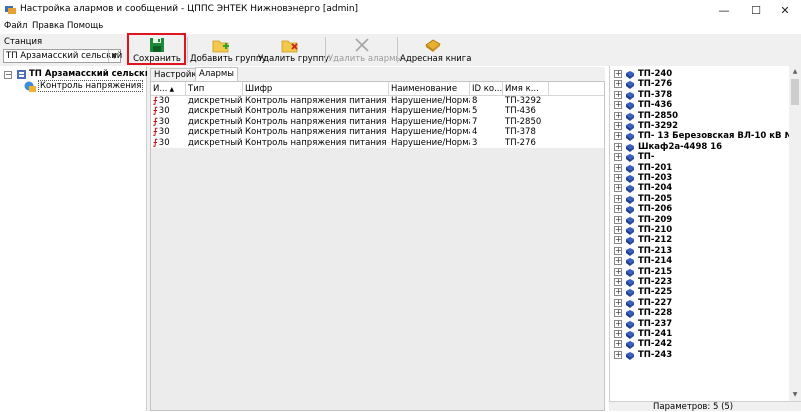 This screenshot has height=412, width=801. I want to click on column-header: Тип, so click(214, 89).